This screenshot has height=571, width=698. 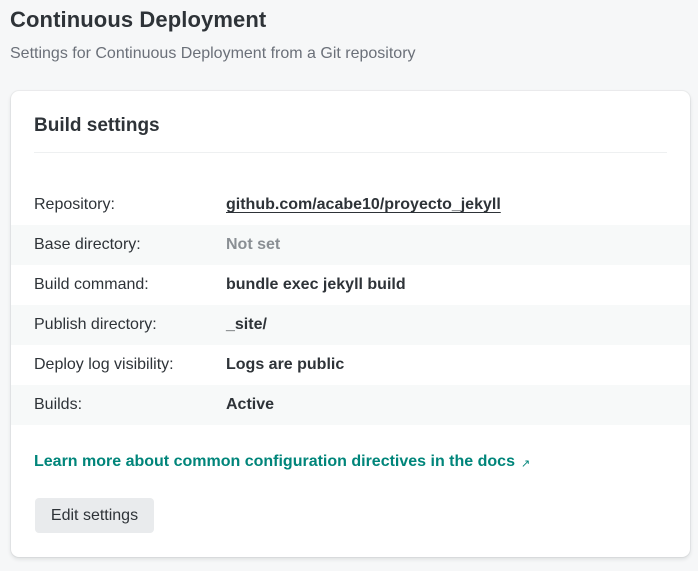 What do you see at coordinates (74, 204) in the screenshot?
I see `row-label: Repository:` at bounding box center [74, 204].